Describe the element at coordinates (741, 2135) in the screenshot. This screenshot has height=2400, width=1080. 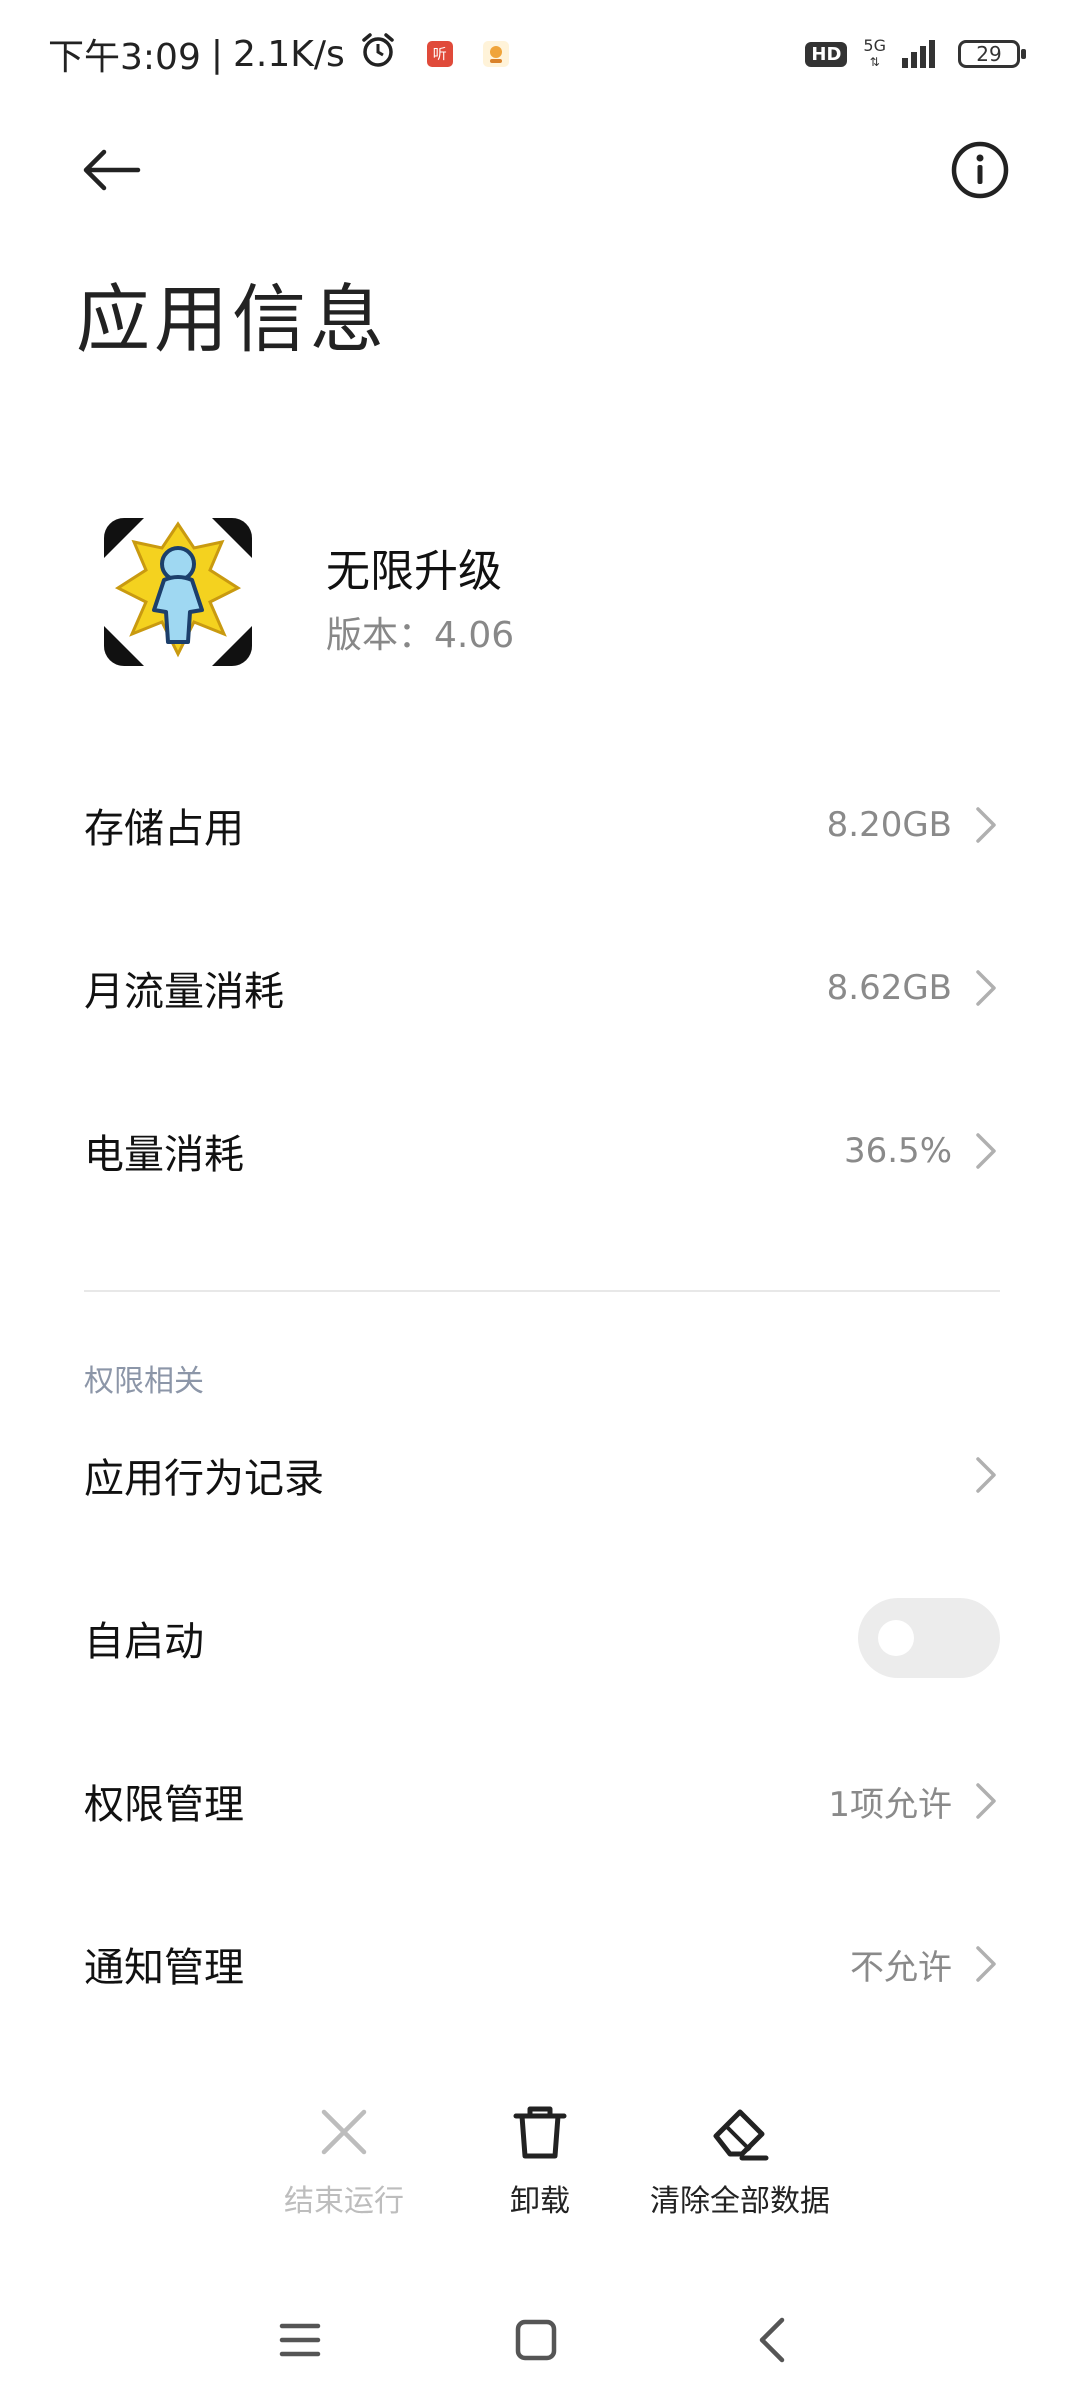
I see `eraser-icon` at that location.